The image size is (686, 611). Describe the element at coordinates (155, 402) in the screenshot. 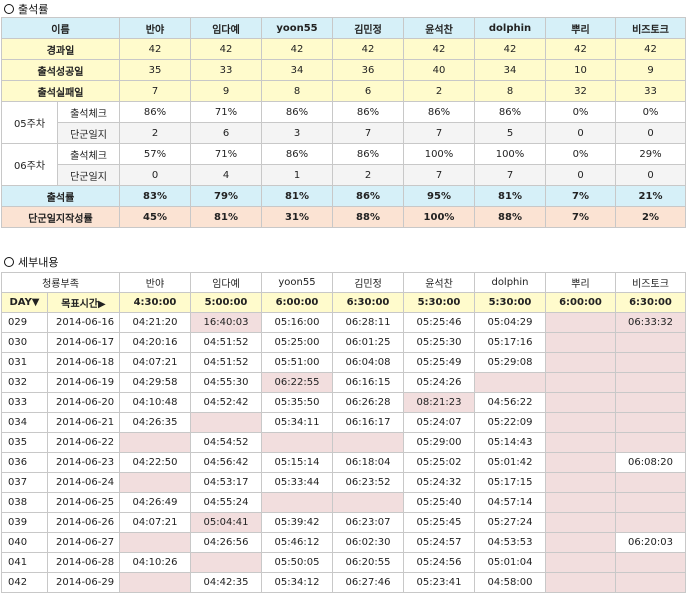

I see `wake-time: 04:10:48` at that location.